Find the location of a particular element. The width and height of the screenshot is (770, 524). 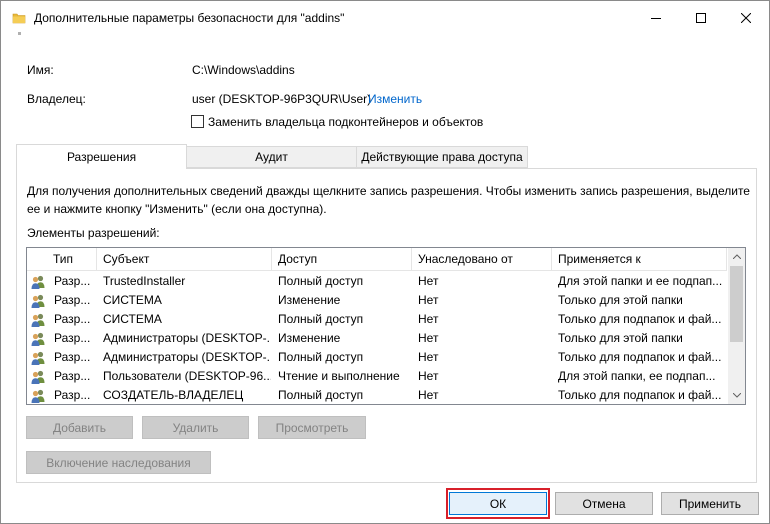

minimize-button is located at coordinates (656, 18).